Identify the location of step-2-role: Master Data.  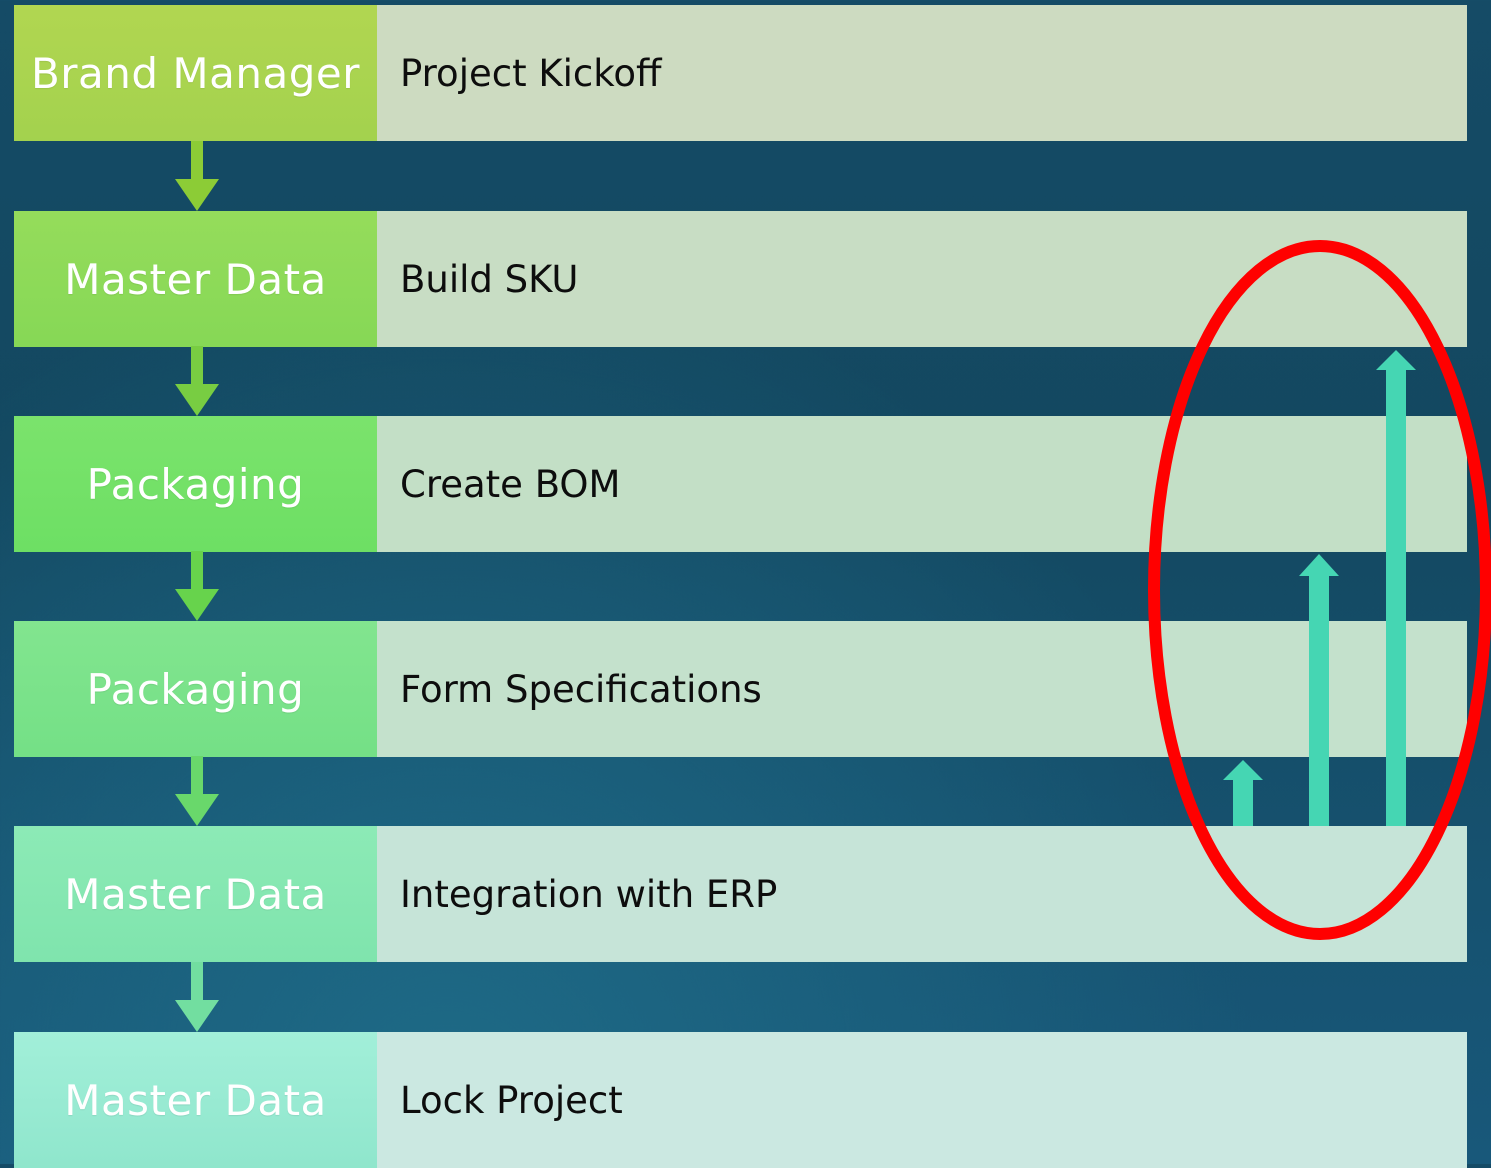
(195, 279).